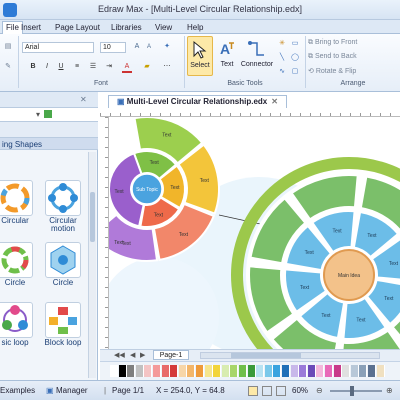 This screenshot has width=400, height=400. I want to click on library-scrollbar, so click(92, 265).